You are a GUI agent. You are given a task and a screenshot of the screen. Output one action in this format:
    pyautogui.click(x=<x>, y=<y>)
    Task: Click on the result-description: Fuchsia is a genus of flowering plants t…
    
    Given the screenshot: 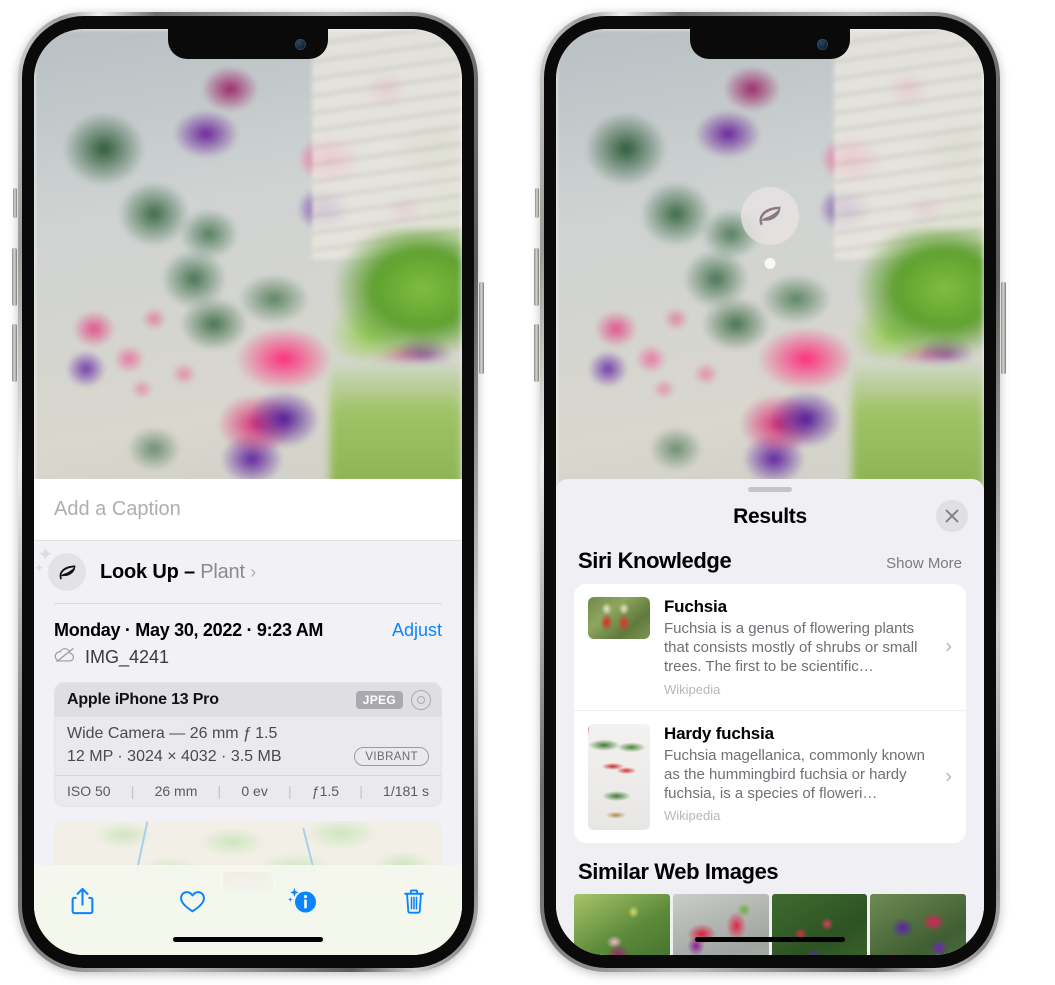 What is the action you would take?
    pyautogui.click(x=791, y=648)
    